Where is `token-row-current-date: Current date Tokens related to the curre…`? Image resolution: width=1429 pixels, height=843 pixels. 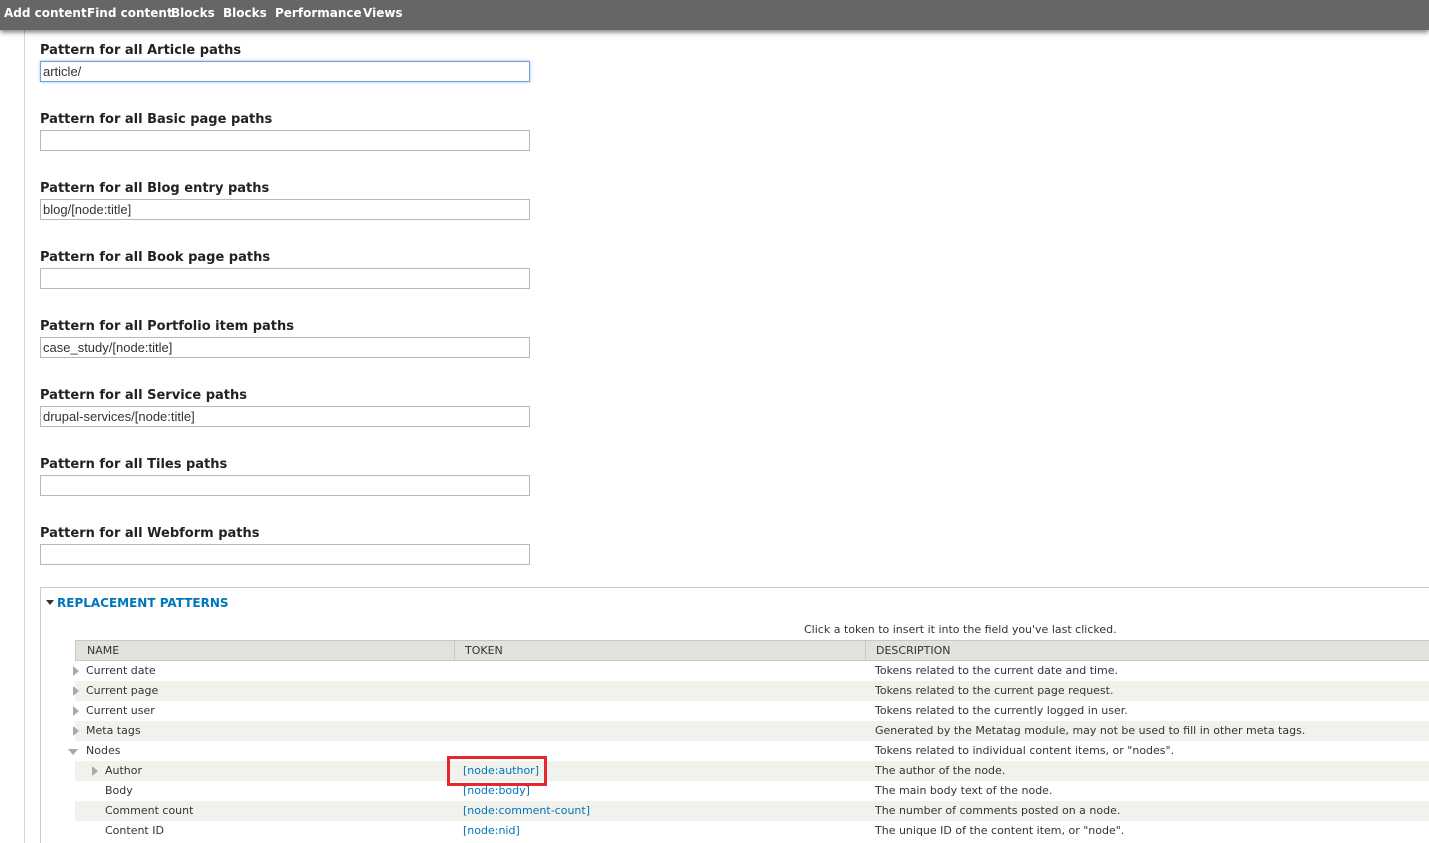 token-row-current-date: Current date Tokens related to the curre… is located at coordinates (751, 671).